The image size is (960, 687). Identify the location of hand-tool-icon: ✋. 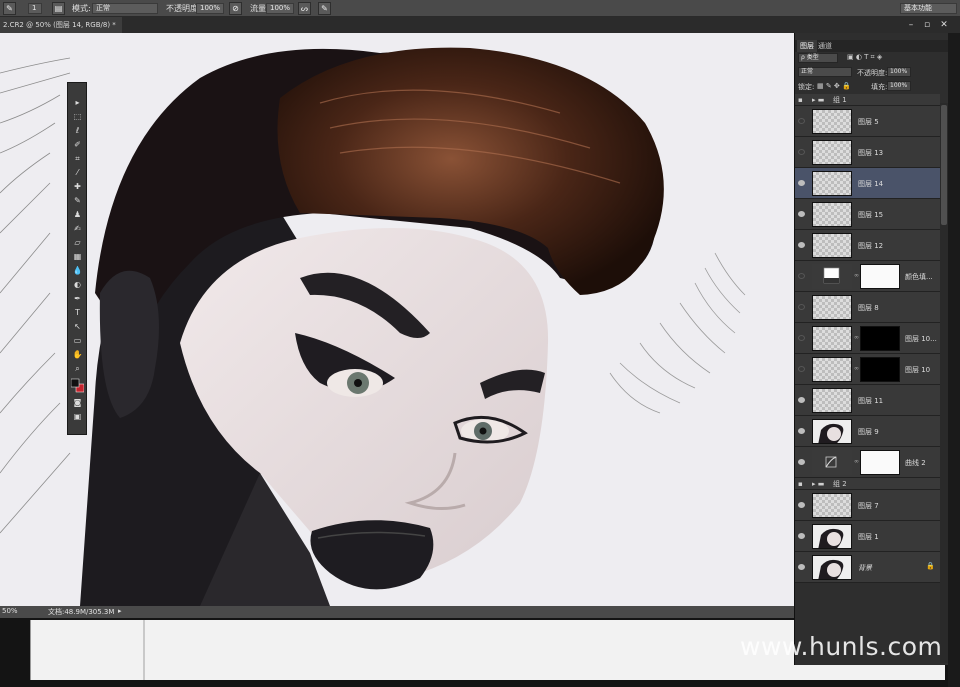
(77, 355).